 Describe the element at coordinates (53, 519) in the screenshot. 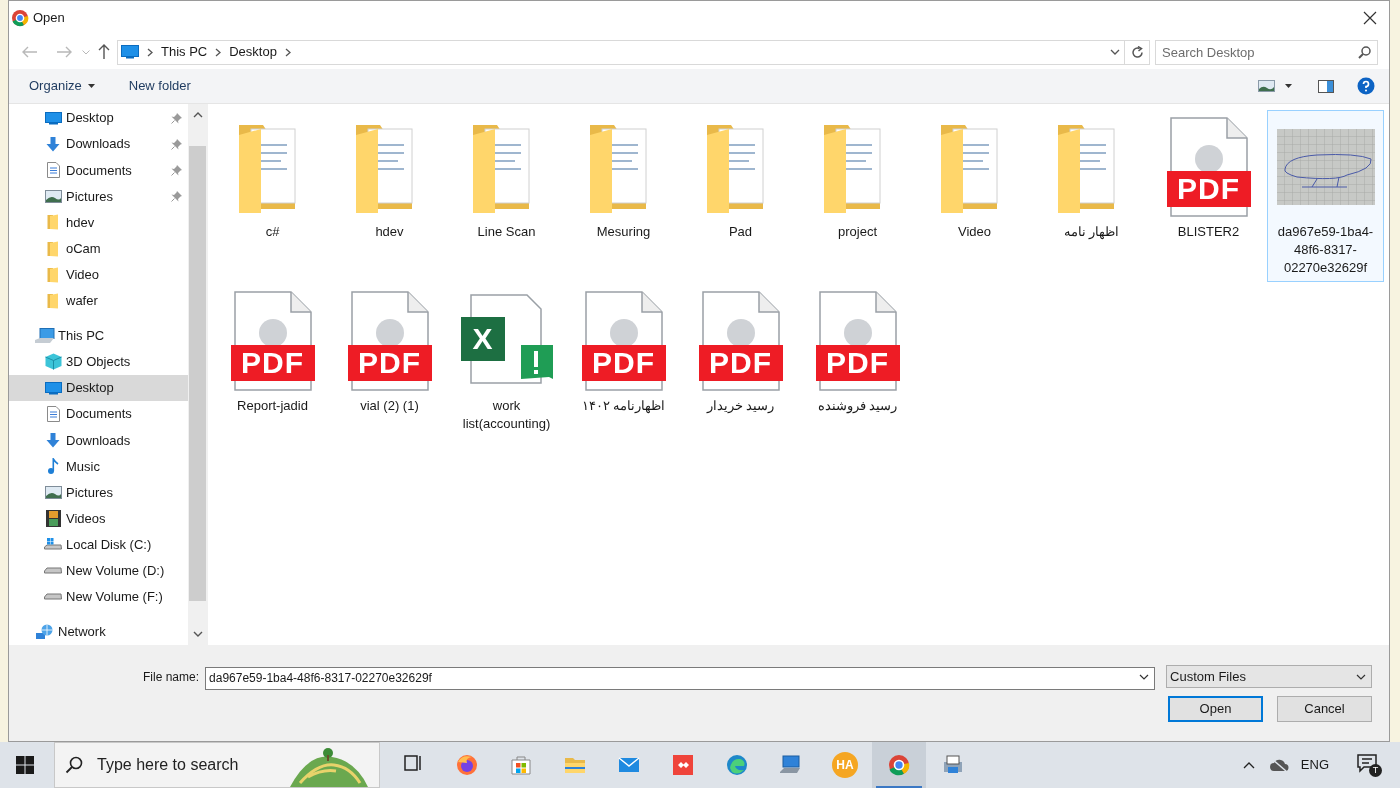

I see `film-icon` at that location.